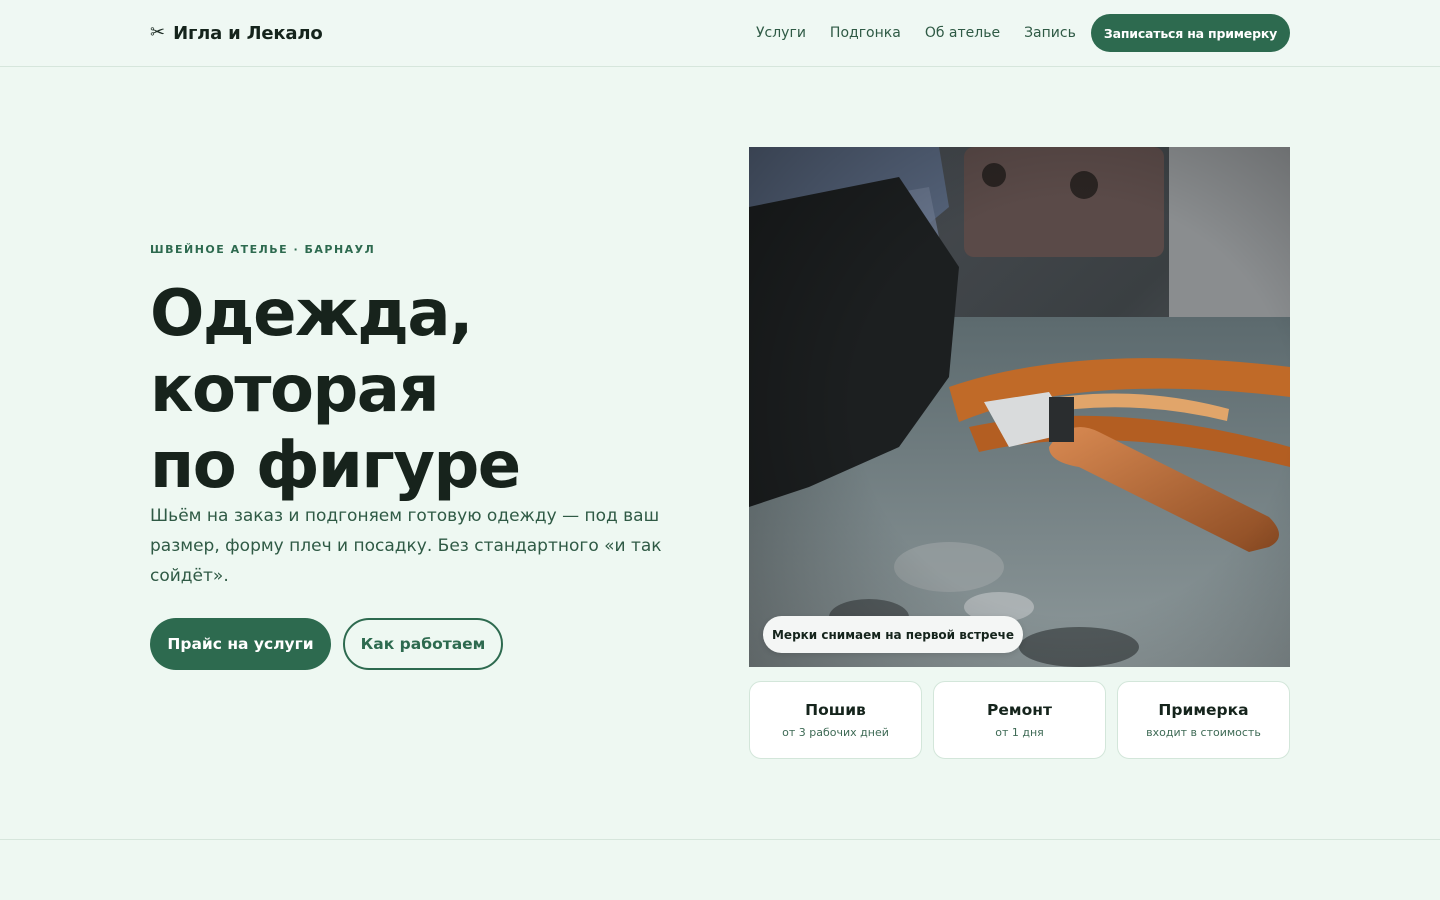 The height and width of the screenshot is (900, 1440). I want to click on brand-name: Игла и Лекало, so click(248, 33).